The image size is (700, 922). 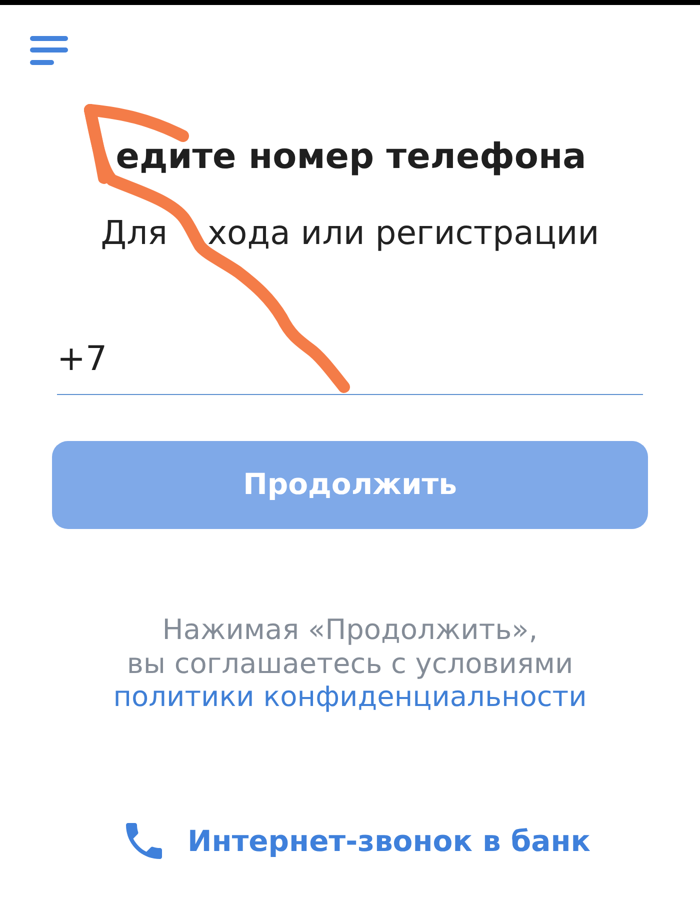 I want to click on consent-text: Нажимая «Продолжить», вы соглашаетесь с условиями политики конфиденциальности, so click(x=350, y=663).